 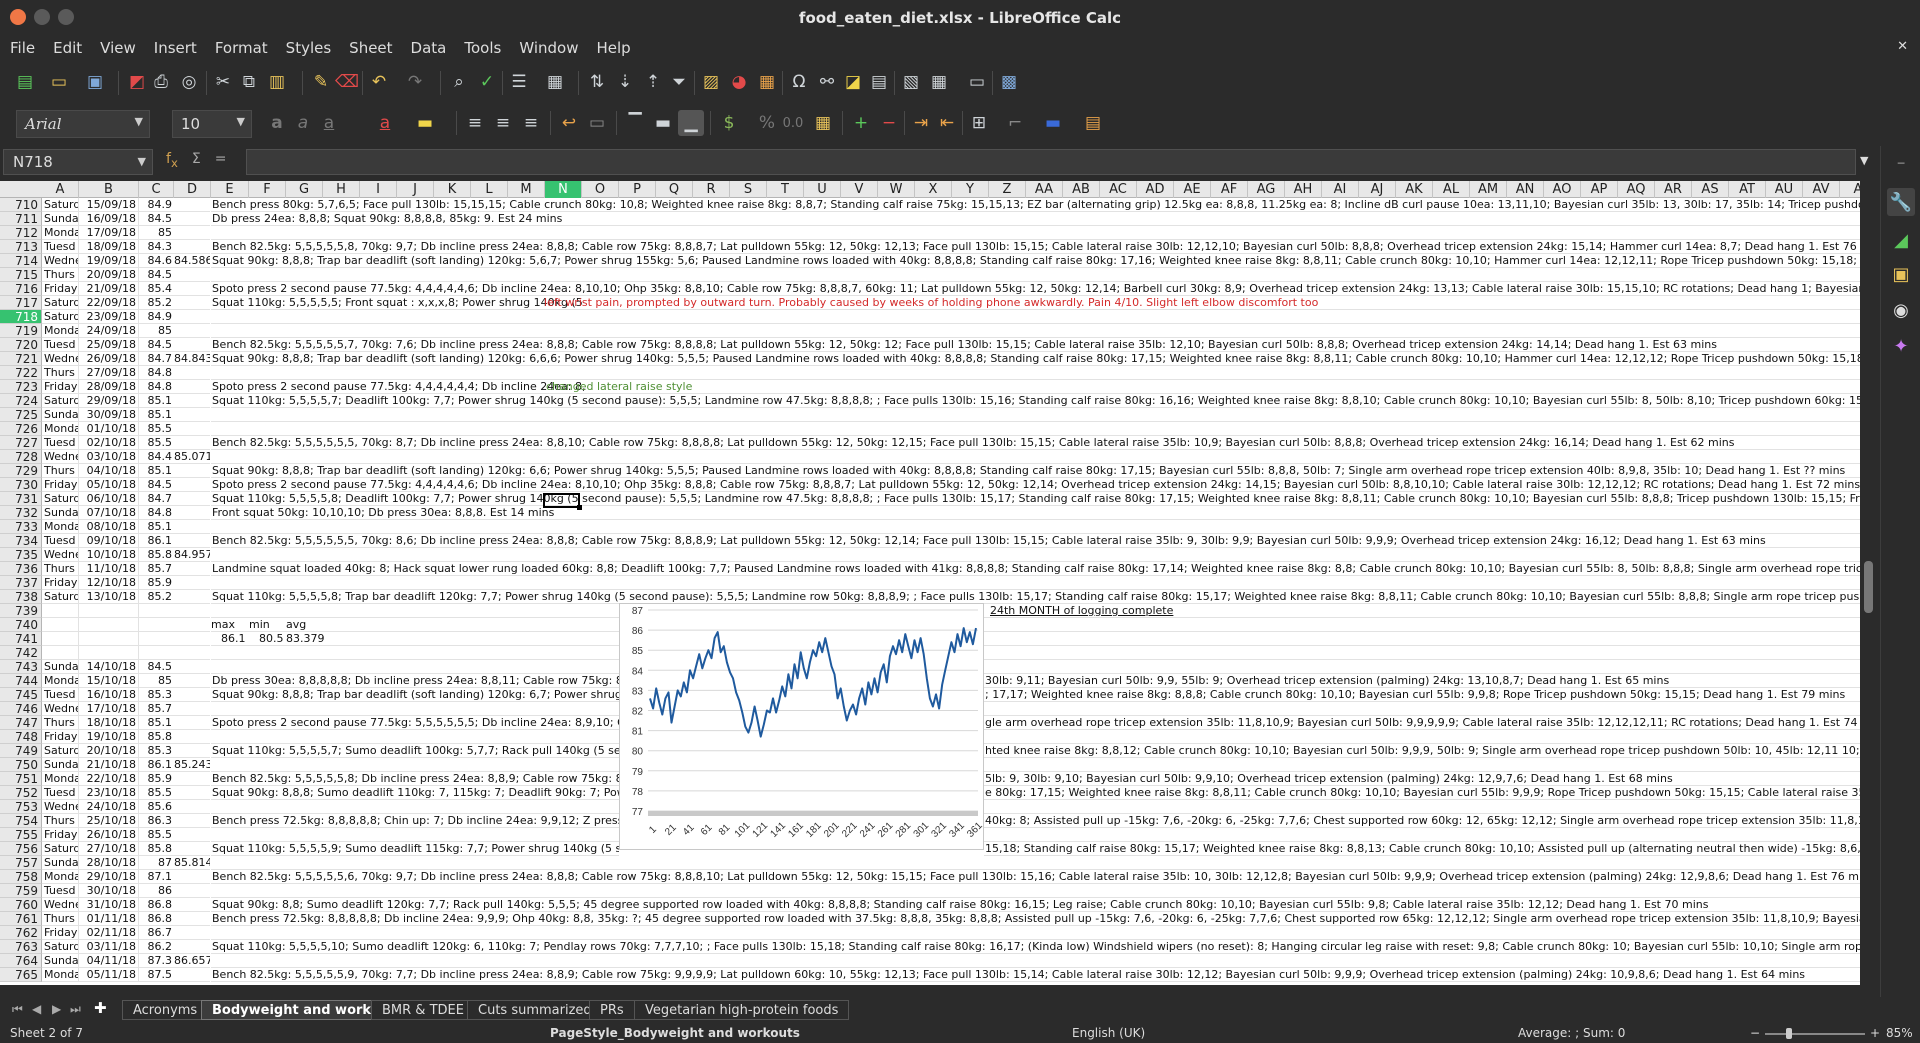 What do you see at coordinates (165, 1010) in the screenshot?
I see `tab-acronyms: Acronyms` at bounding box center [165, 1010].